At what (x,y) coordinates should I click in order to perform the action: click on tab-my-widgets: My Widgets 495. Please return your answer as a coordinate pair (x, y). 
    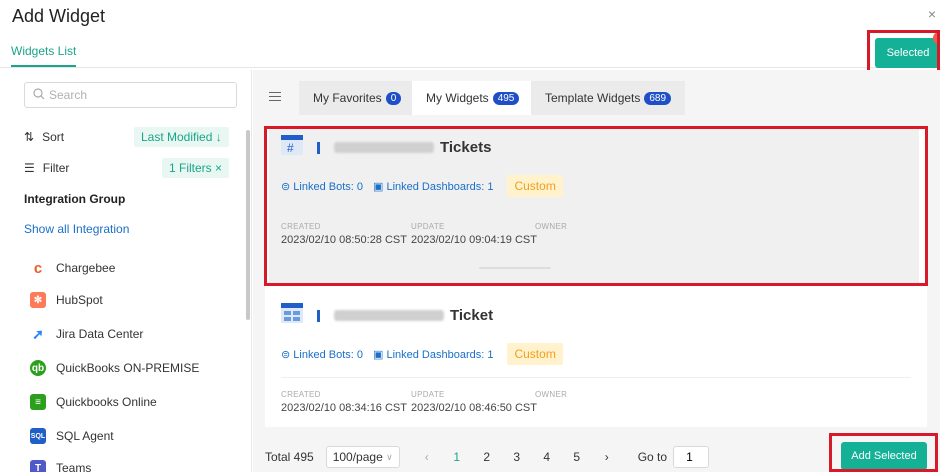
    Looking at the image, I should click on (473, 98).